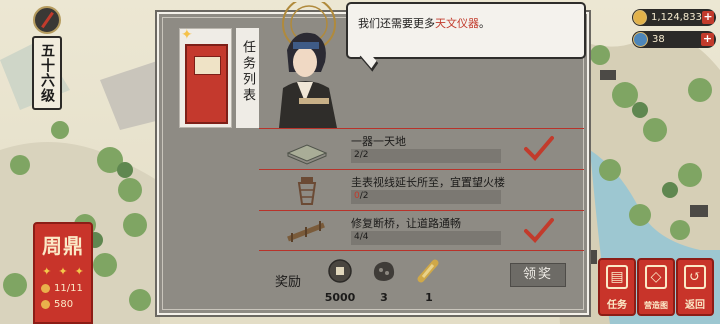  What do you see at coordinates (457, 23) in the screenshot?
I see `speech-highlight: 天文仪器` at bounding box center [457, 23].